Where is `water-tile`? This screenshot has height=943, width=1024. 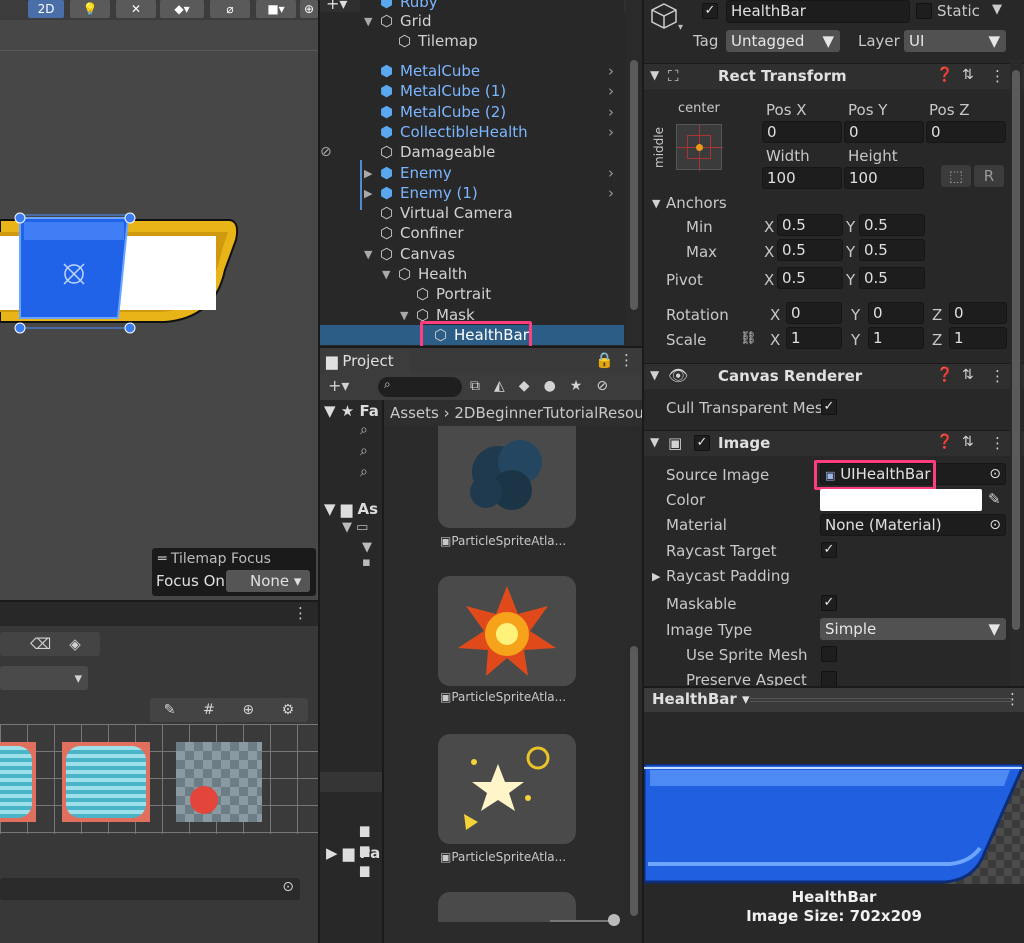 water-tile is located at coordinates (18, 782).